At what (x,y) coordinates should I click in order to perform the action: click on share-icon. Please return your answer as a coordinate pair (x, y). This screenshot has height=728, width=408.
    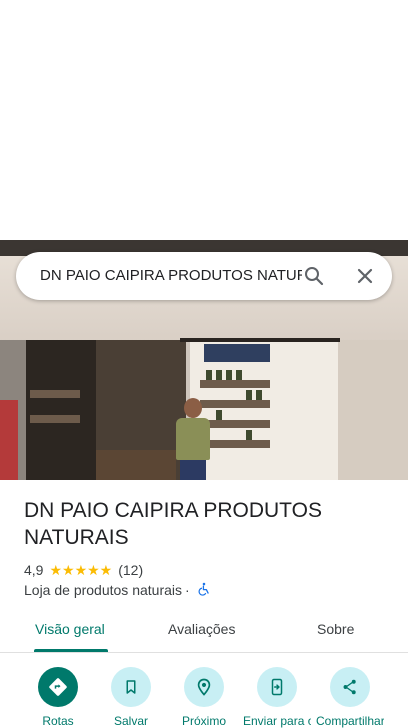
    Looking at the image, I should click on (350, 687).